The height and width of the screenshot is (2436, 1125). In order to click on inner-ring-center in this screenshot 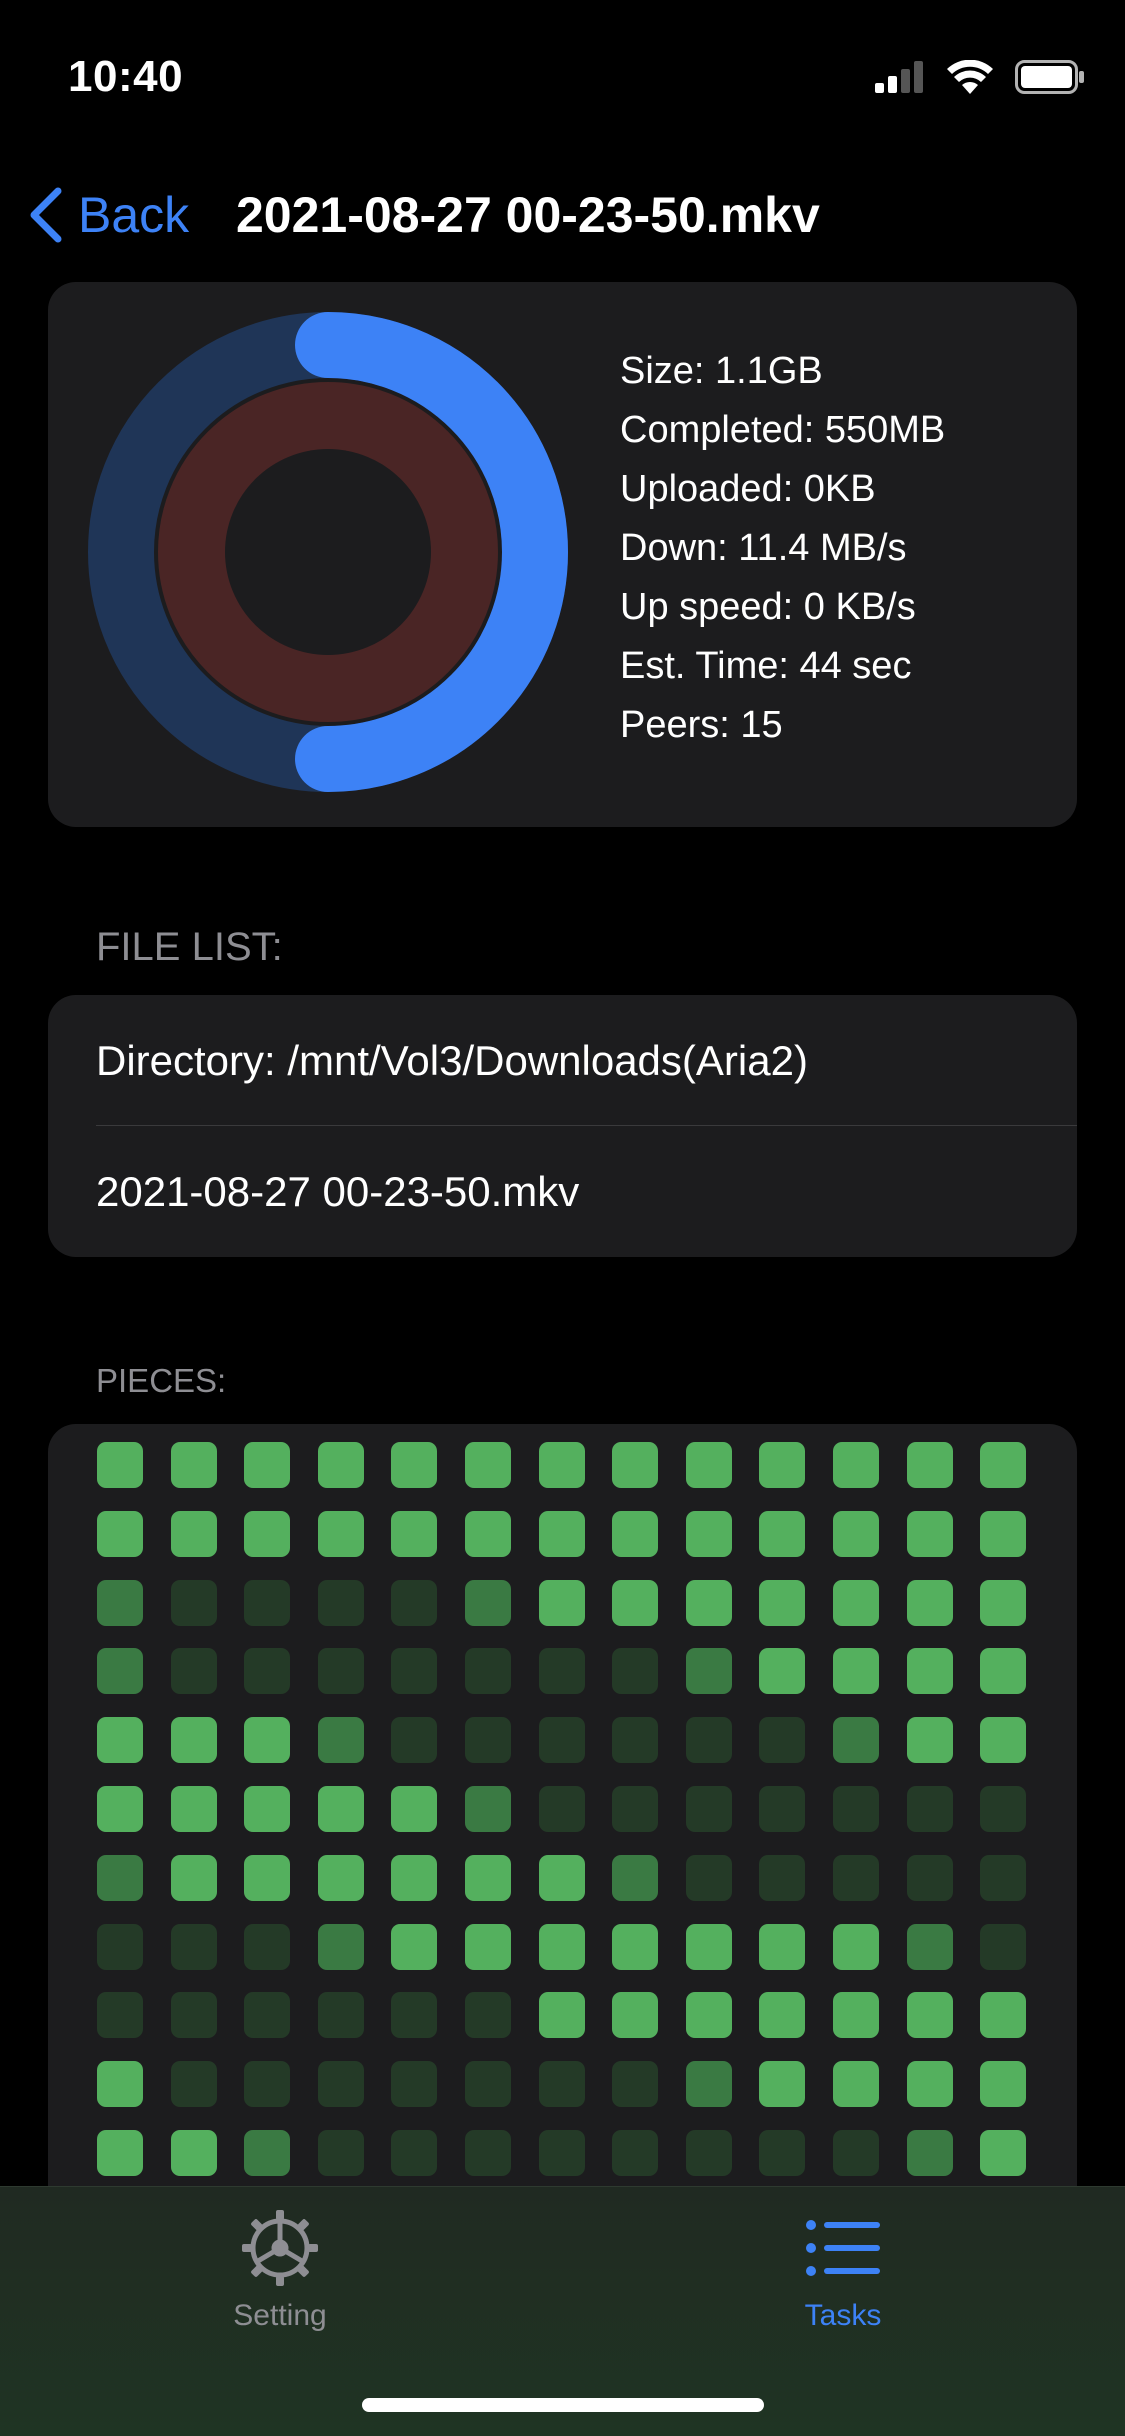, I will do `click(328, 552)`.